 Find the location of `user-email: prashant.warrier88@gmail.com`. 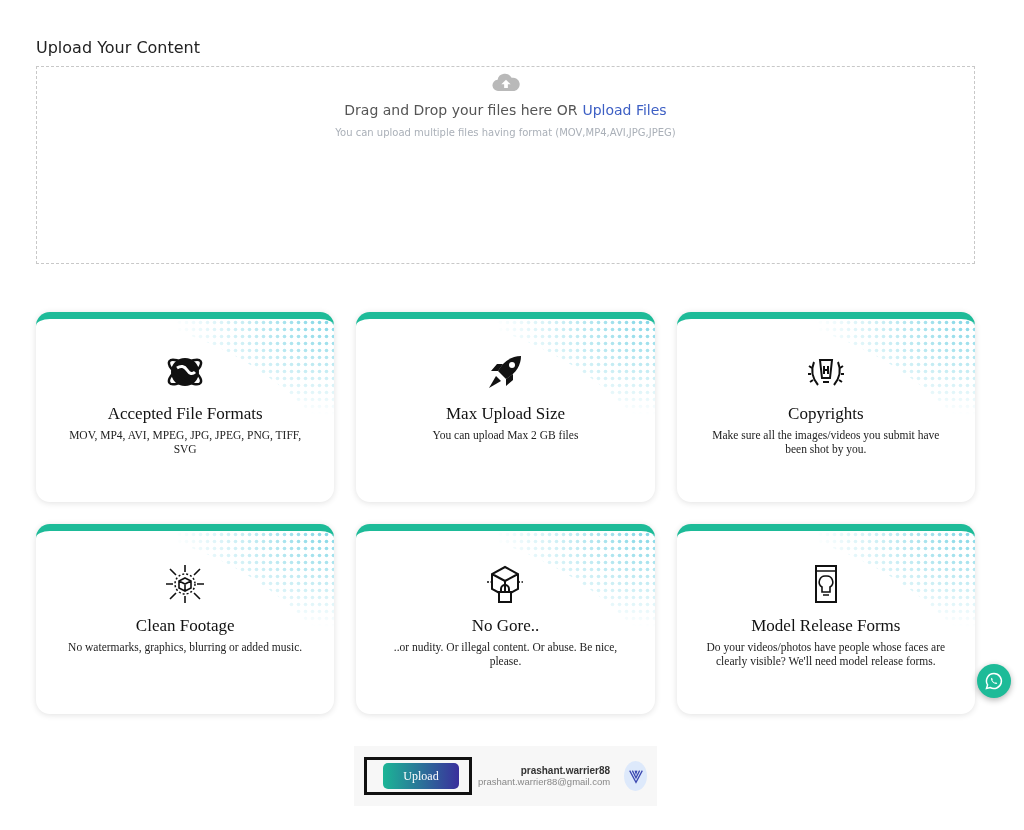

user-email: prashant.warrier88@gmail.com is located at coordinates (544, 781).